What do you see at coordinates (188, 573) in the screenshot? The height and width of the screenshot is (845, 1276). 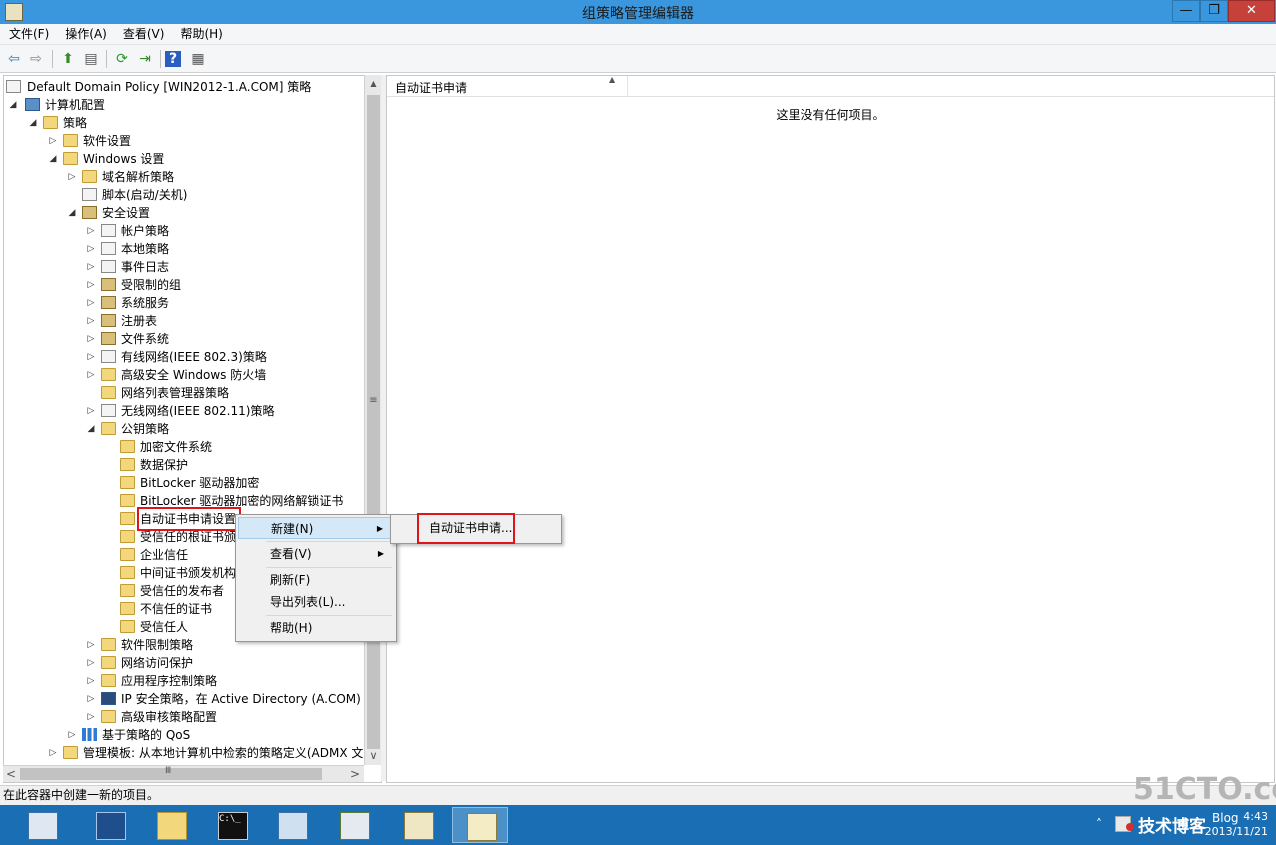 I see `tree-label: 中间证书颁发机构` at bounding box center [188, 573].